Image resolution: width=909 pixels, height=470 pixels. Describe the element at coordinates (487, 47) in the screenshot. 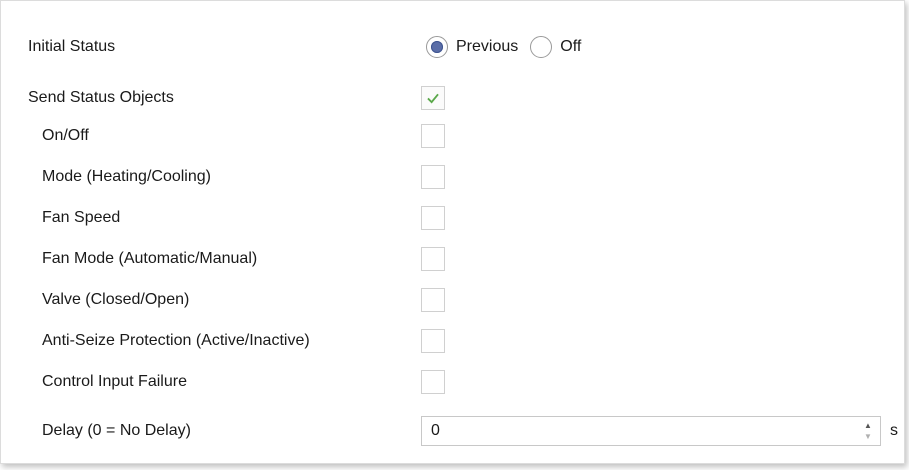

I see `radio-previous-label: Previous` at that location.